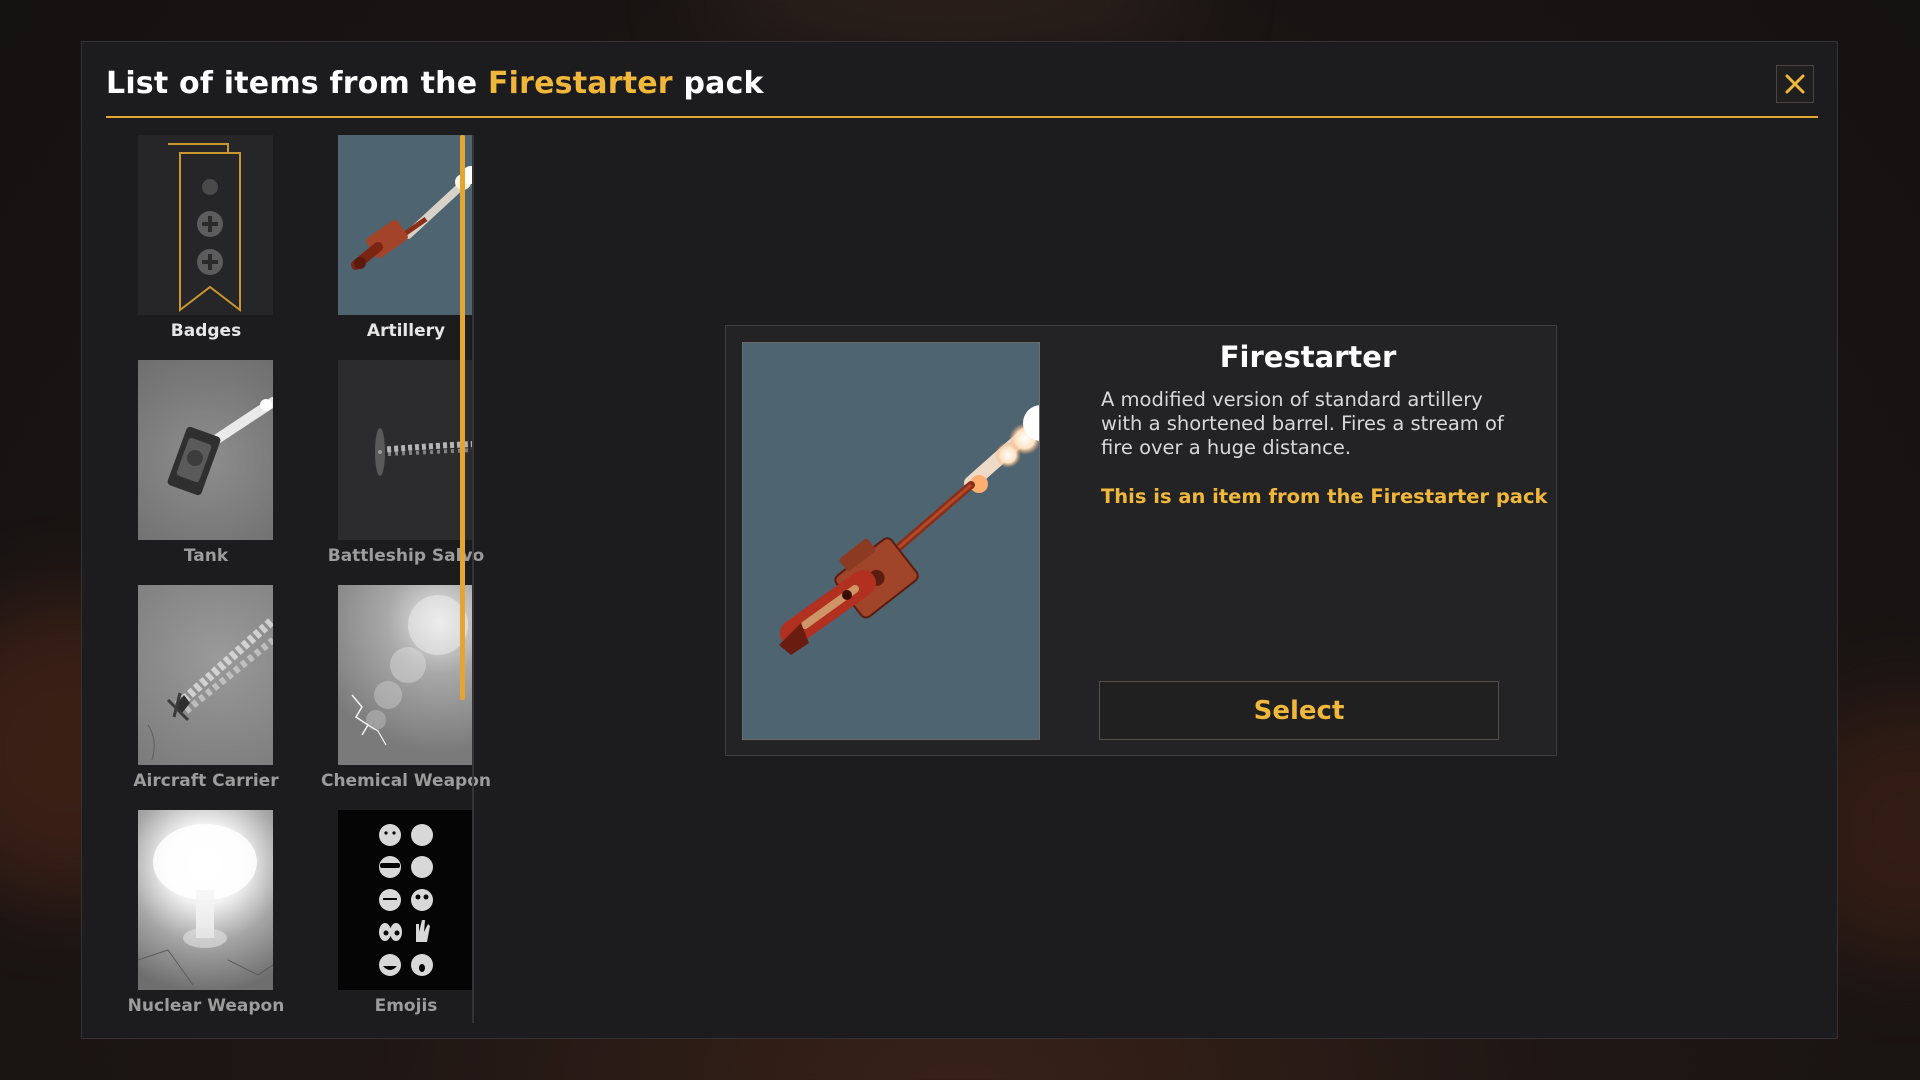  I want to click on title-divider, so click(962, 117).